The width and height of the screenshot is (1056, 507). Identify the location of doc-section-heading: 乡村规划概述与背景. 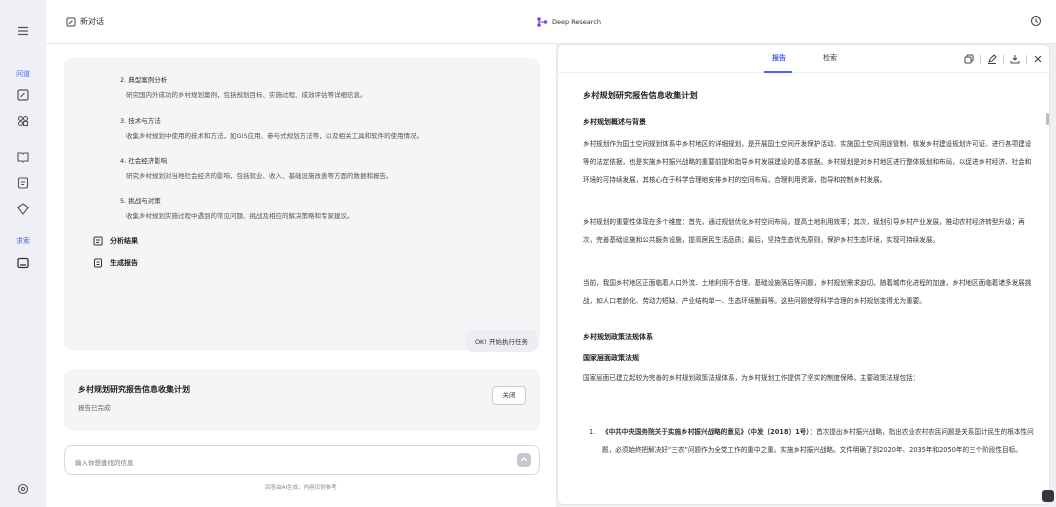
(614, 122).